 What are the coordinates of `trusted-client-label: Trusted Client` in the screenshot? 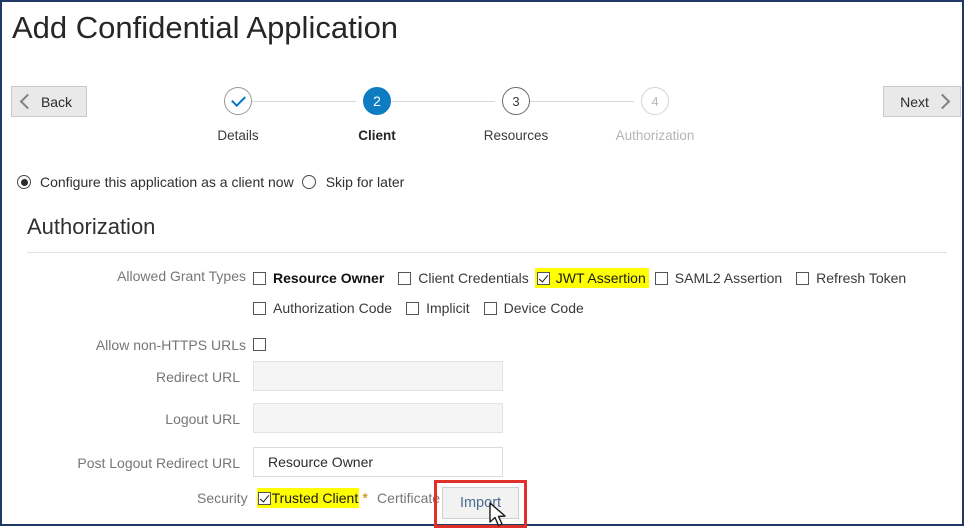 It's located at (315, 498).